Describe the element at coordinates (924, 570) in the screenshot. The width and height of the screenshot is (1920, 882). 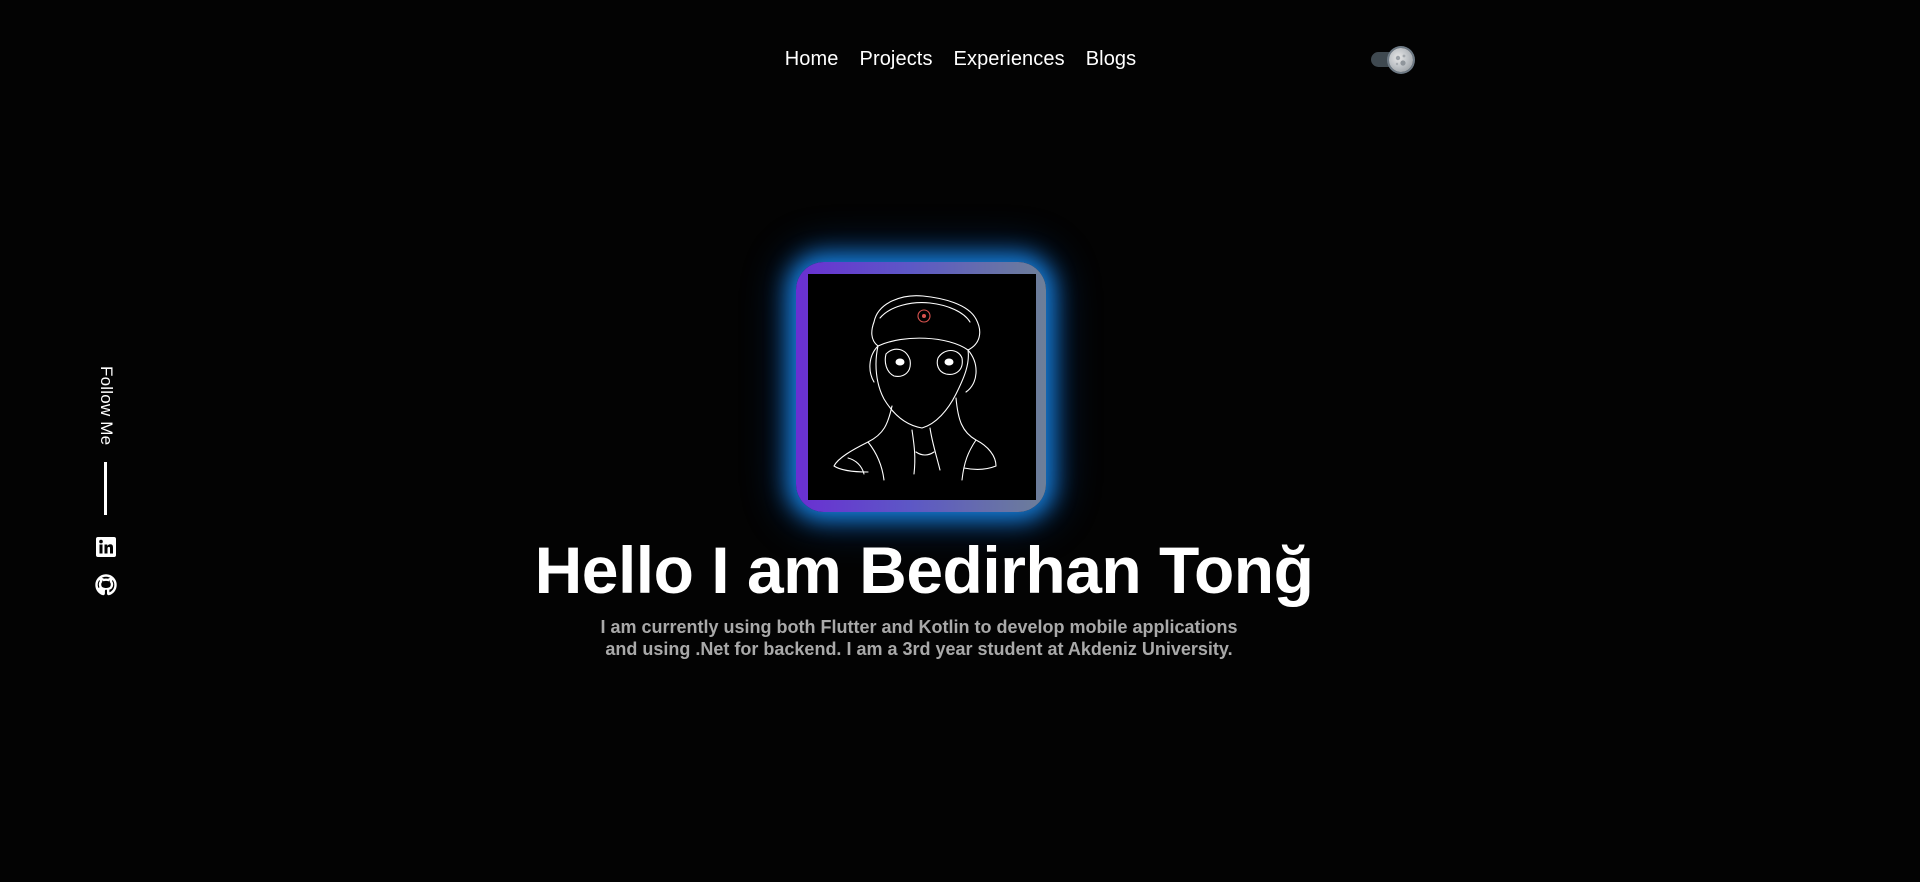
I see `hero-headline: Hello I am Bedirhan Tonğ` at that location.